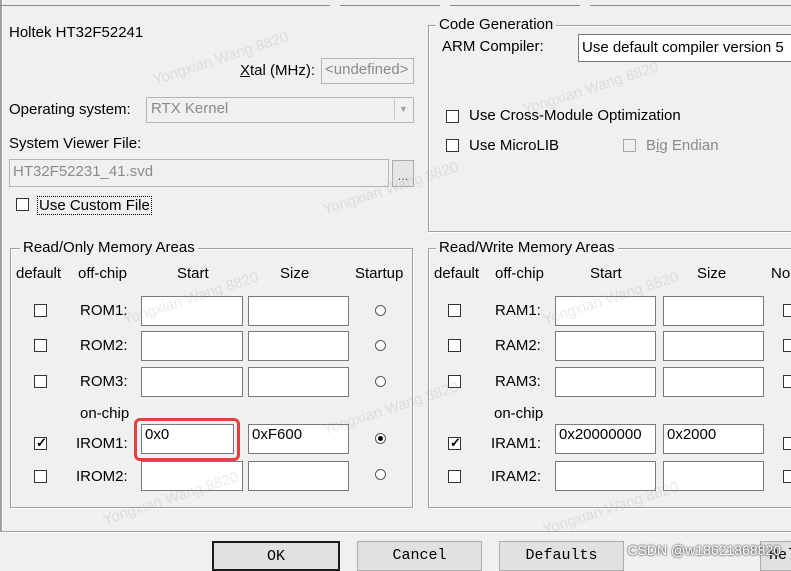 The width and height of the screenshot is (791, 571). Describe the element at coordinates (713, 346) in the screenshot. I see `ram2-size-input` at that location.